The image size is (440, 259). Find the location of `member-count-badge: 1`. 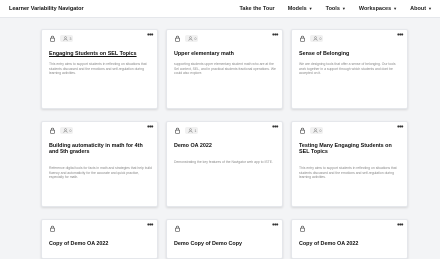

member-count-badge: 1 is located at coordinates (191, 130).